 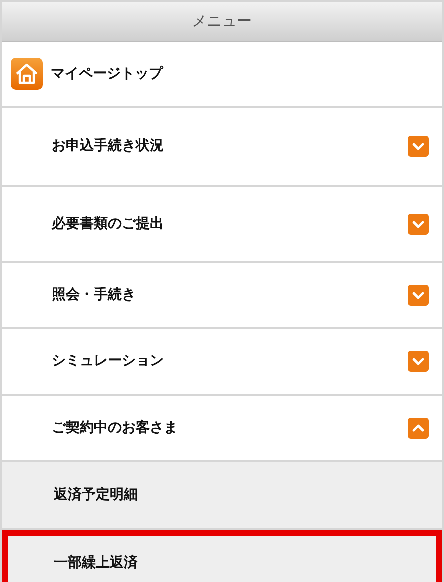 I want to click on menu-section: ご契約中のお客さま, so click(x=222, y=428).